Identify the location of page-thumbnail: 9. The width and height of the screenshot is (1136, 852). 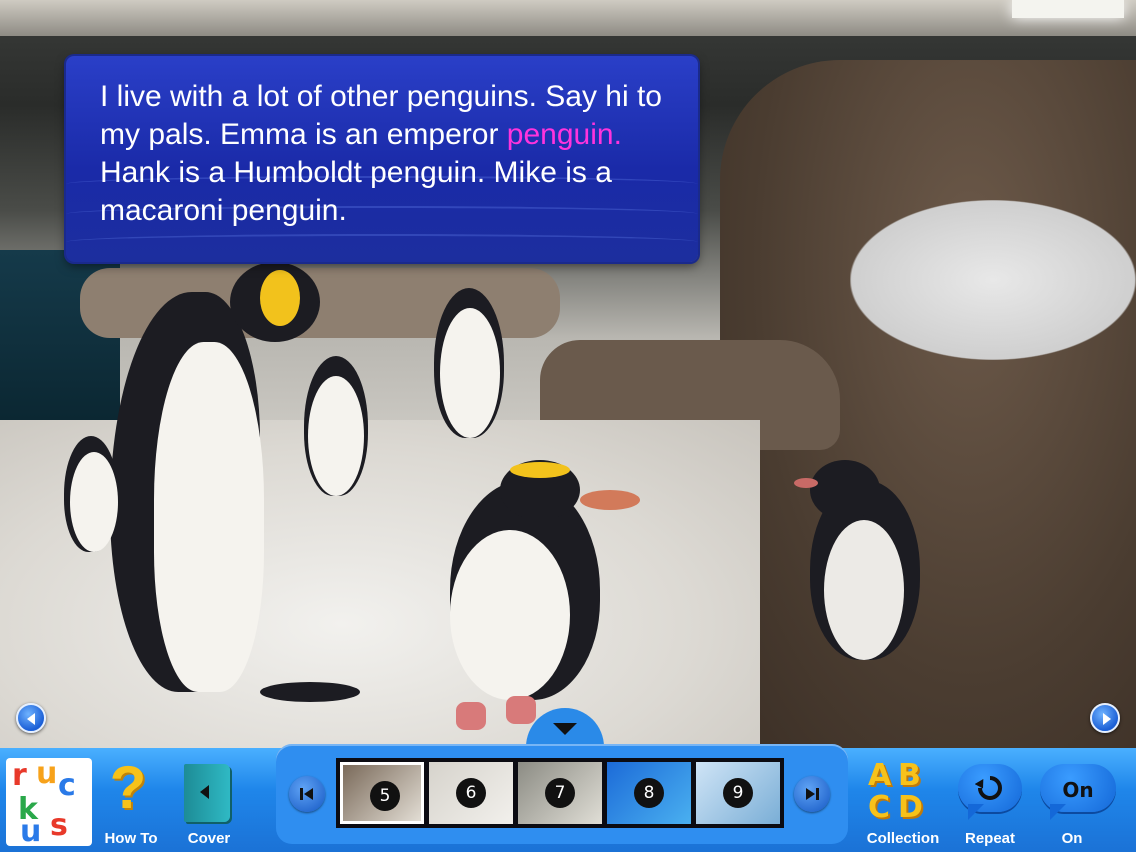
(738, 793).